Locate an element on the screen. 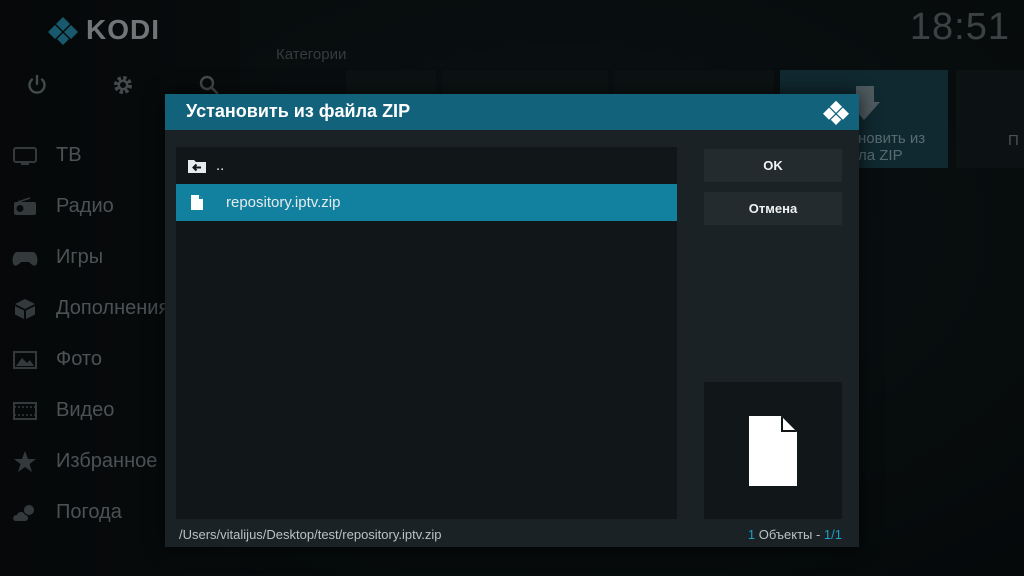 The height and width of the screenshot is (576, 1024). list-item-label: repository.iptv.zip is located at coordinates (283, 202).